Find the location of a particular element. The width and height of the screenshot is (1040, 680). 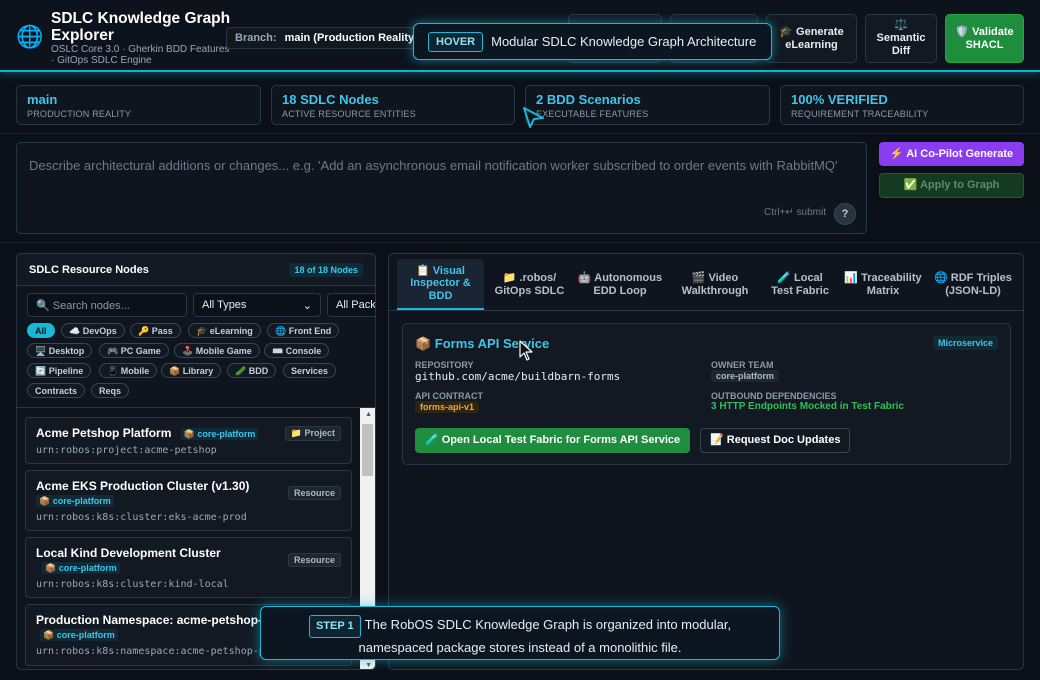

filter-chip-pass: 🔑 Pass is located at coordinates (155, 330).